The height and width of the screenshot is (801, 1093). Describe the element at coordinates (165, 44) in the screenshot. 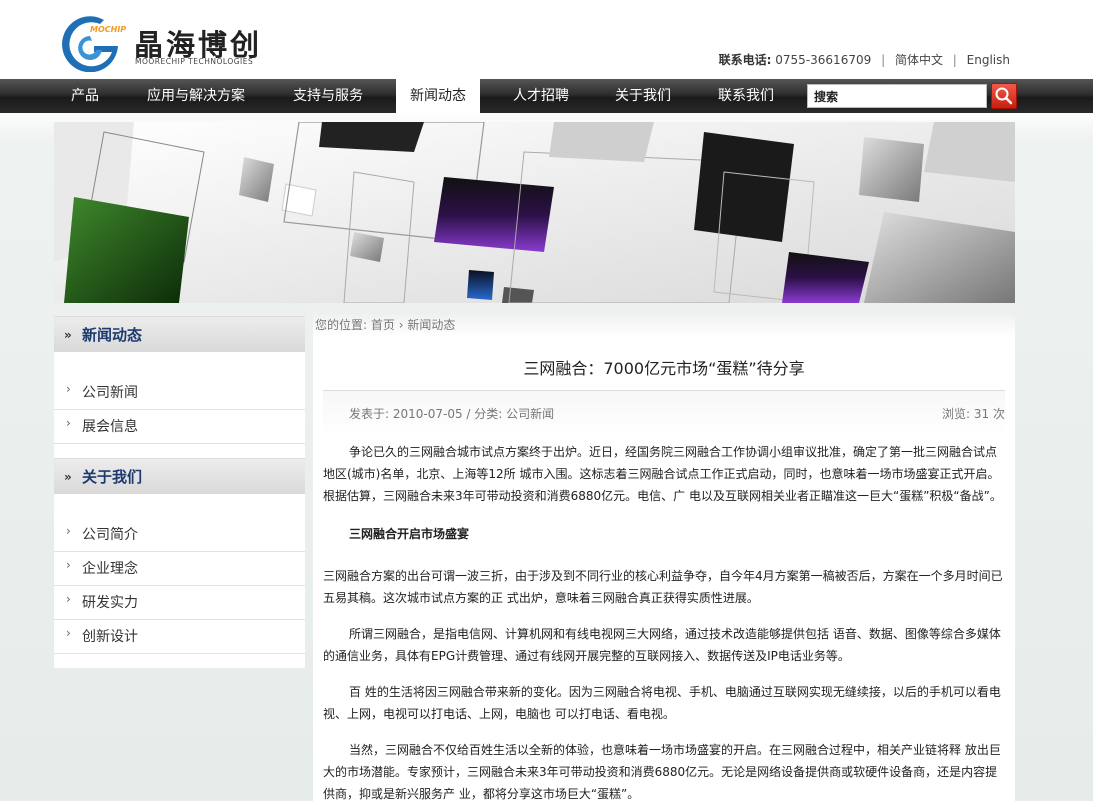

I see `company-logo: MOCHIP 晶海博创 MOORECHIP TECHNOLOGIES` at that location.